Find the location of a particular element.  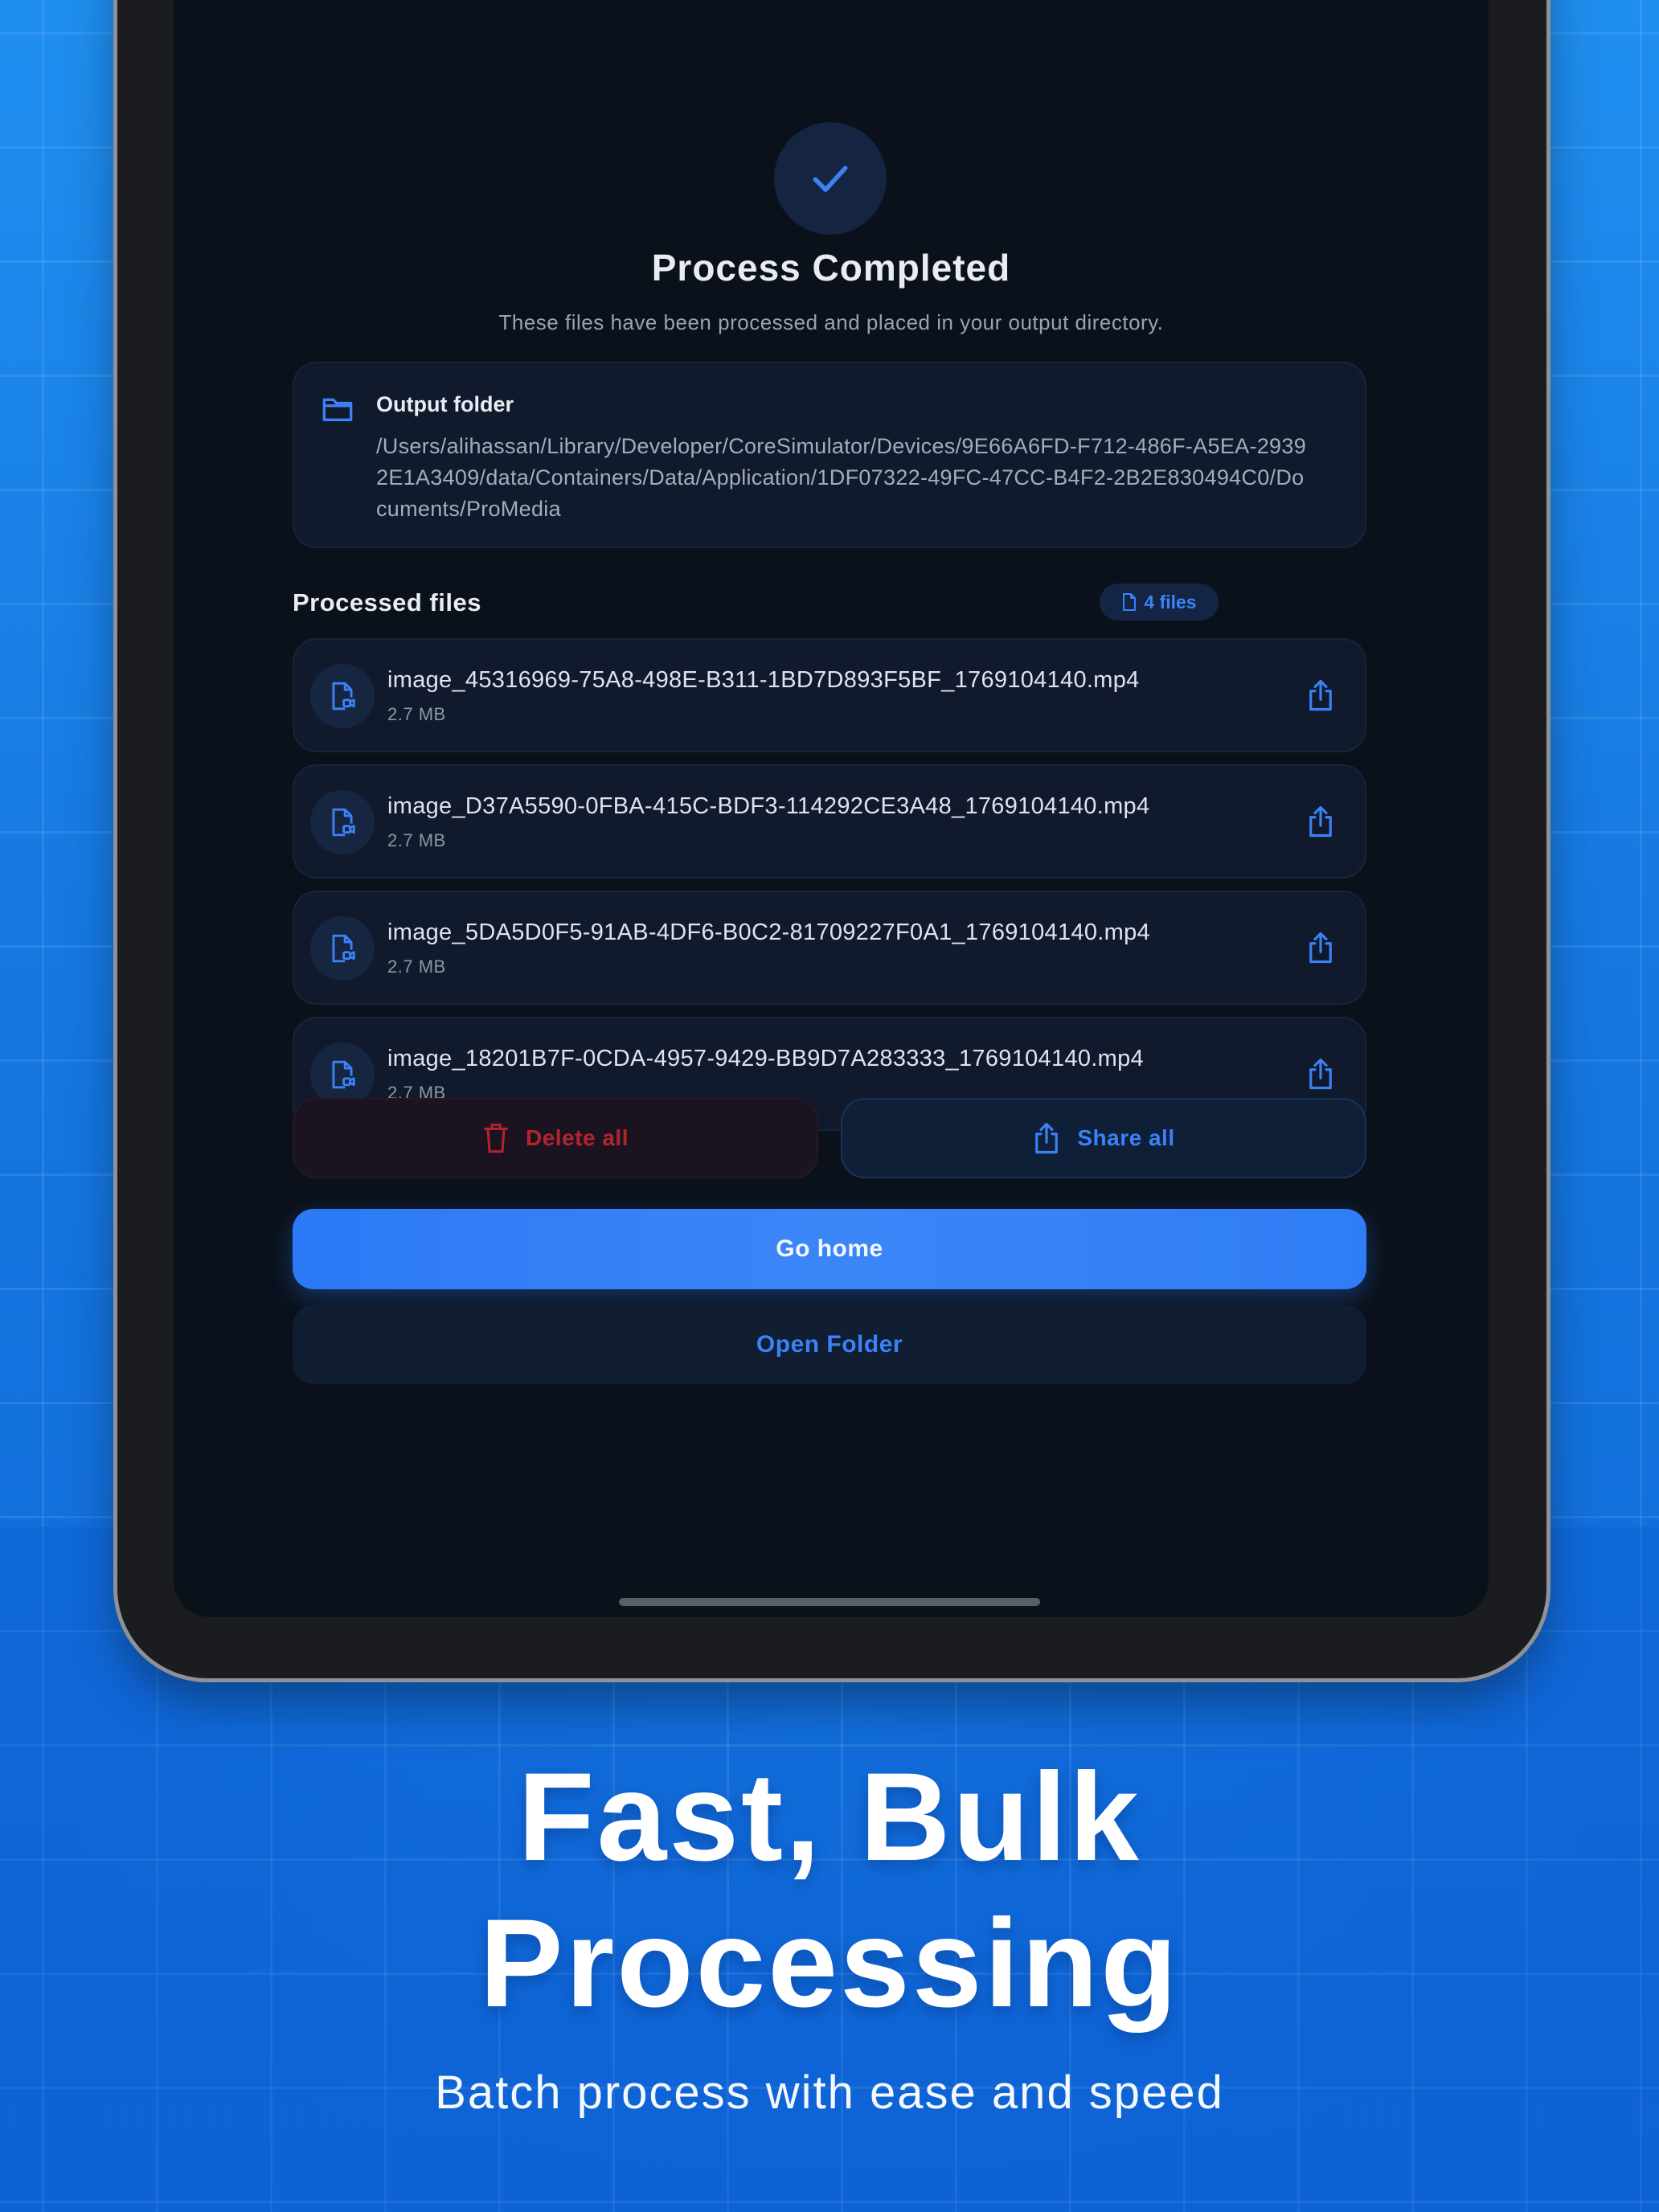

go-home-button: Go home is located at coordinates (829, 1249).